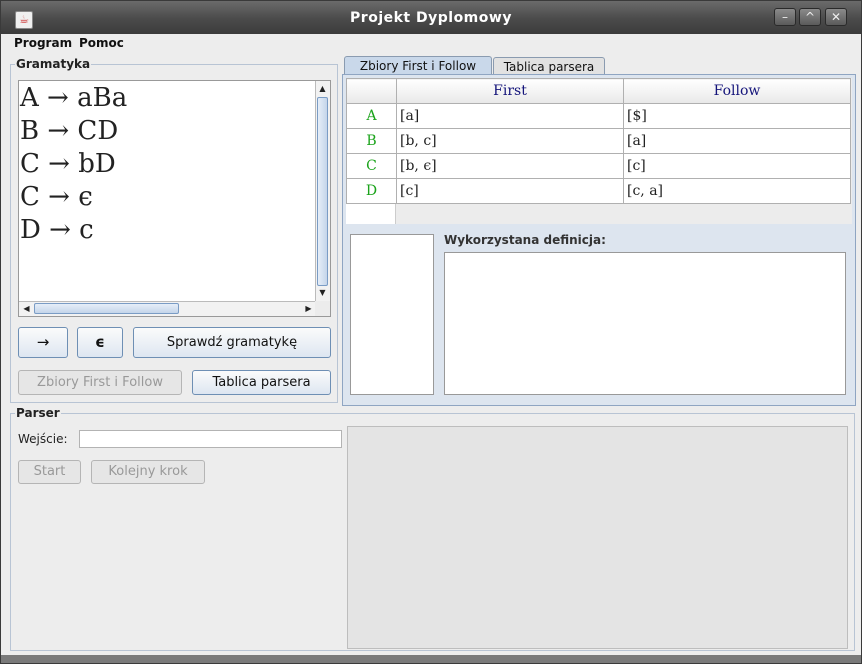 This screenshot has width=862, height=664. Describe the element at coordinates (737, 166) in the screenshot. I see `follow-cell: [c]` at that location.